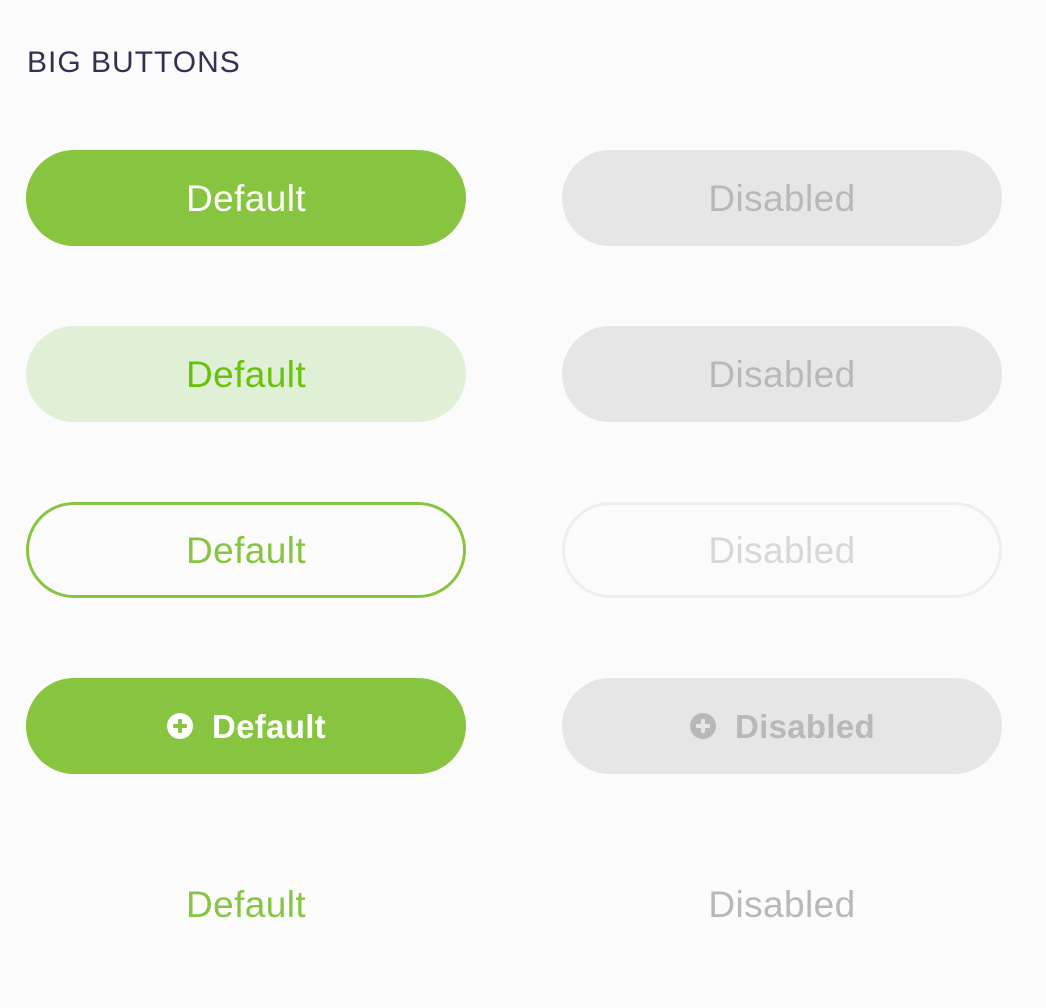  I want to click on outline-disabled-button-label: Disabled, so click(782, 550).